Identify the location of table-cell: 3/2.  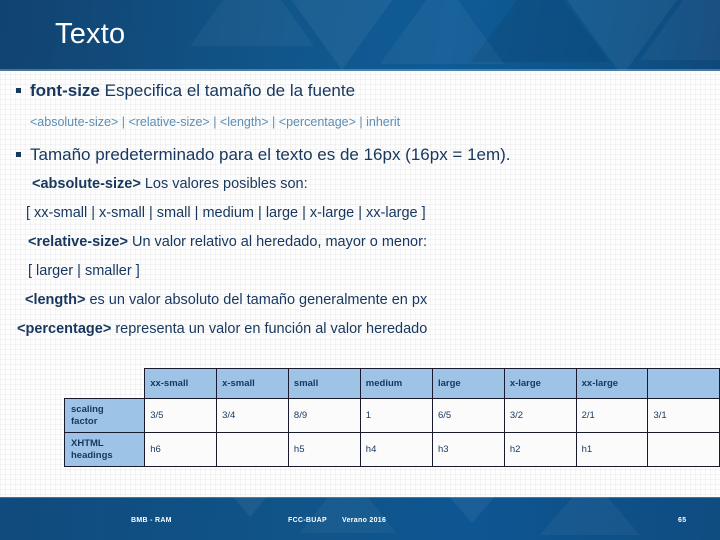
(540, 415).